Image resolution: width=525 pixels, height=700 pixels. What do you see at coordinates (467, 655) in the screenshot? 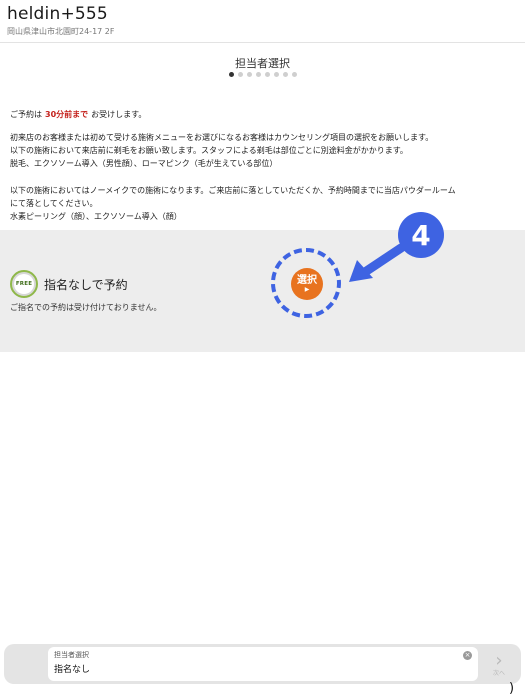
I see `clear-icon: ×` at bounding box center [467, 655].